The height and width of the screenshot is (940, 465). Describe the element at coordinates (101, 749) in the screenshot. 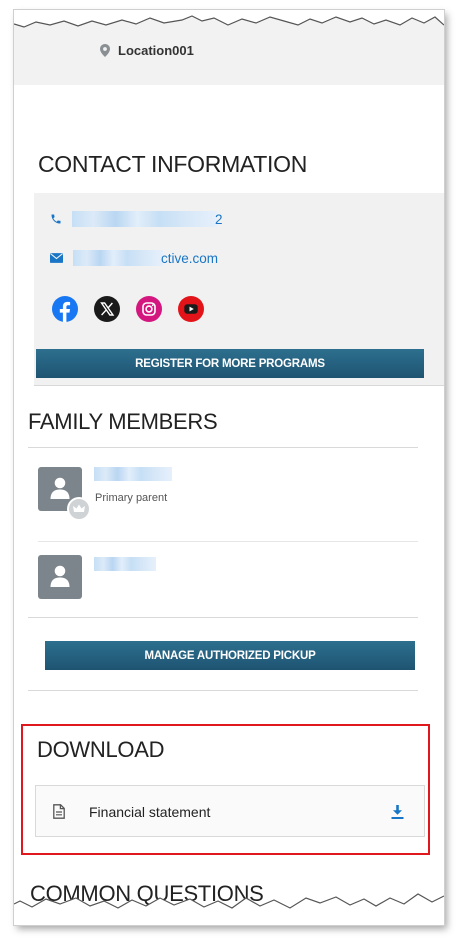

I see `download-heading: DOWNLOAD` at that location.